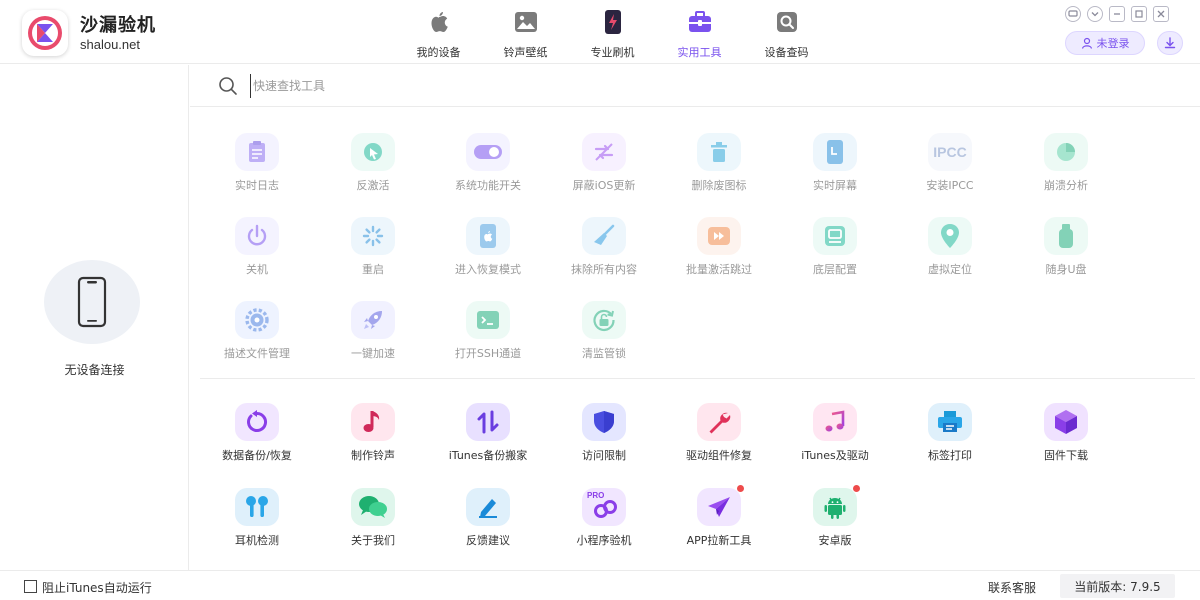  I want to click on tool-block-ios-update: 屏蔽iOS更新, so click(604, 165).